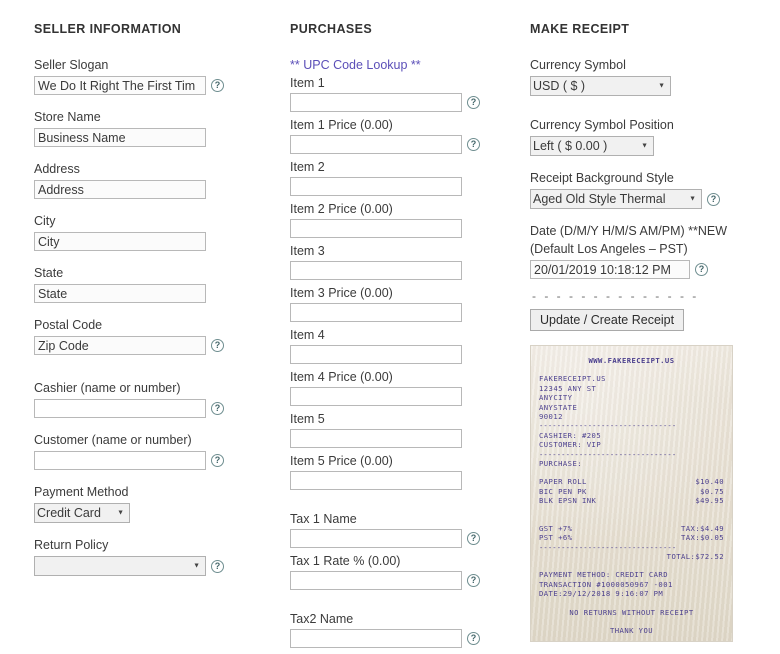  Describe the element at coordinates (120, 345) in the screenshot. I see `postal-code-input` at that location.